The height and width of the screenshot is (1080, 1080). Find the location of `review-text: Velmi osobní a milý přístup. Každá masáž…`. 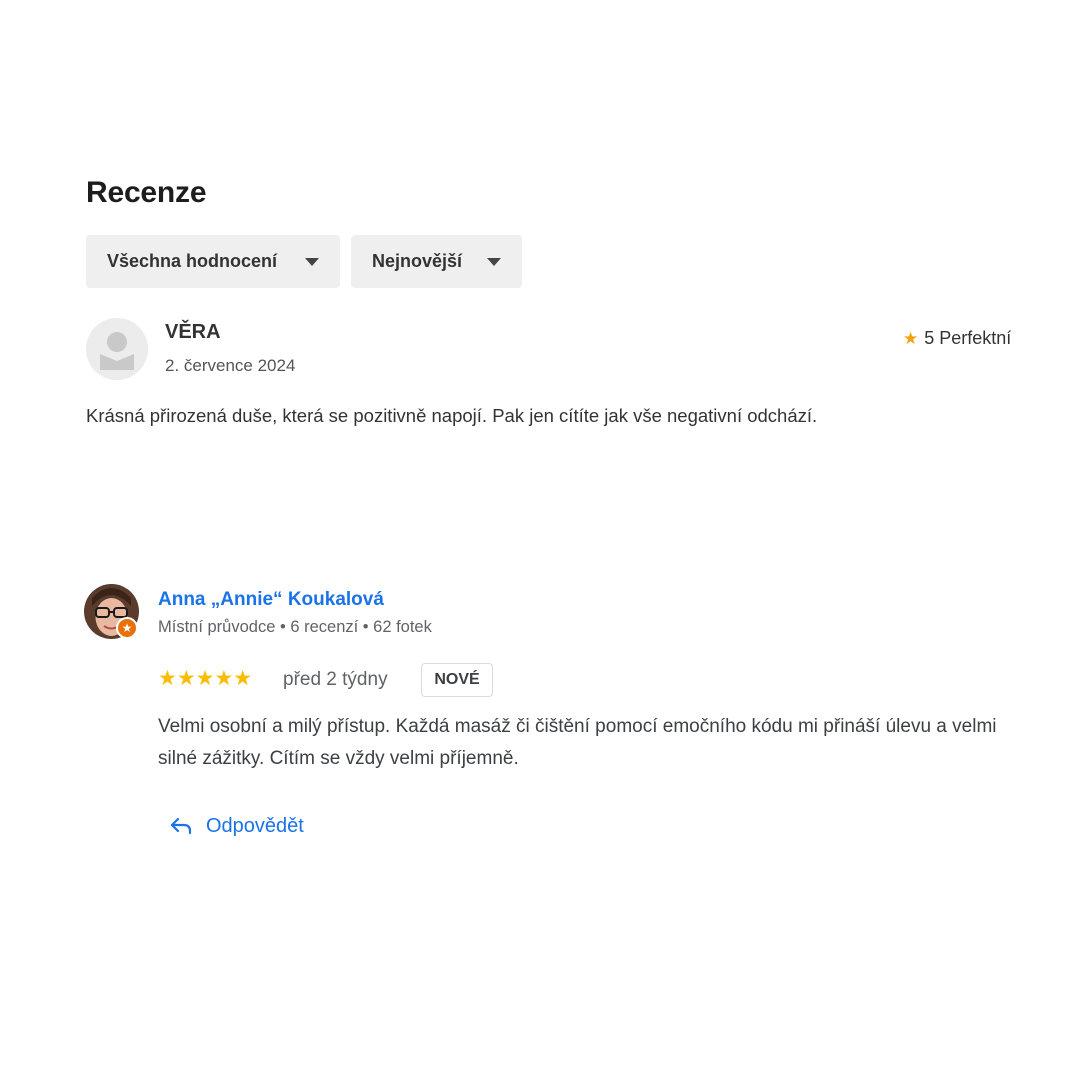

review-text: Velmi osobní a milý přístup. Každá masáž… is located at coordinates (577, 742).